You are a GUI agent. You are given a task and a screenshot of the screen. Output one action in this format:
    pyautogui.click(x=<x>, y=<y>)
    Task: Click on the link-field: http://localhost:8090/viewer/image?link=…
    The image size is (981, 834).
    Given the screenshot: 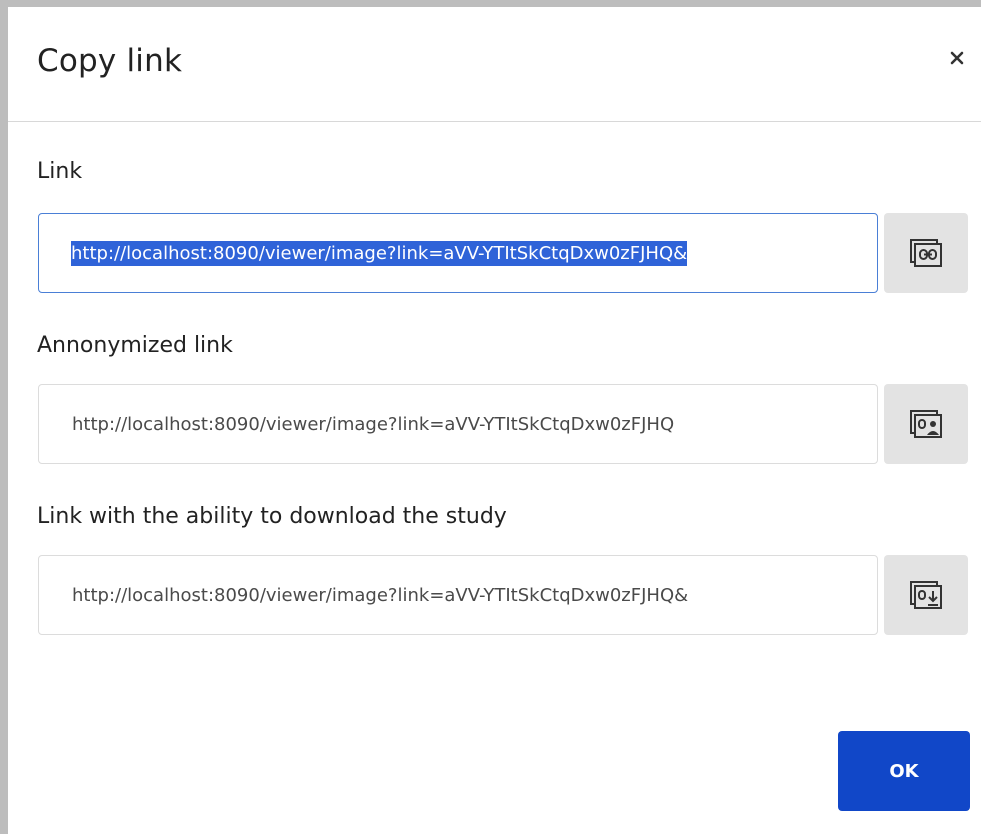 What is the action you would take?
    pyautogui.click(x=458, y=253)
    